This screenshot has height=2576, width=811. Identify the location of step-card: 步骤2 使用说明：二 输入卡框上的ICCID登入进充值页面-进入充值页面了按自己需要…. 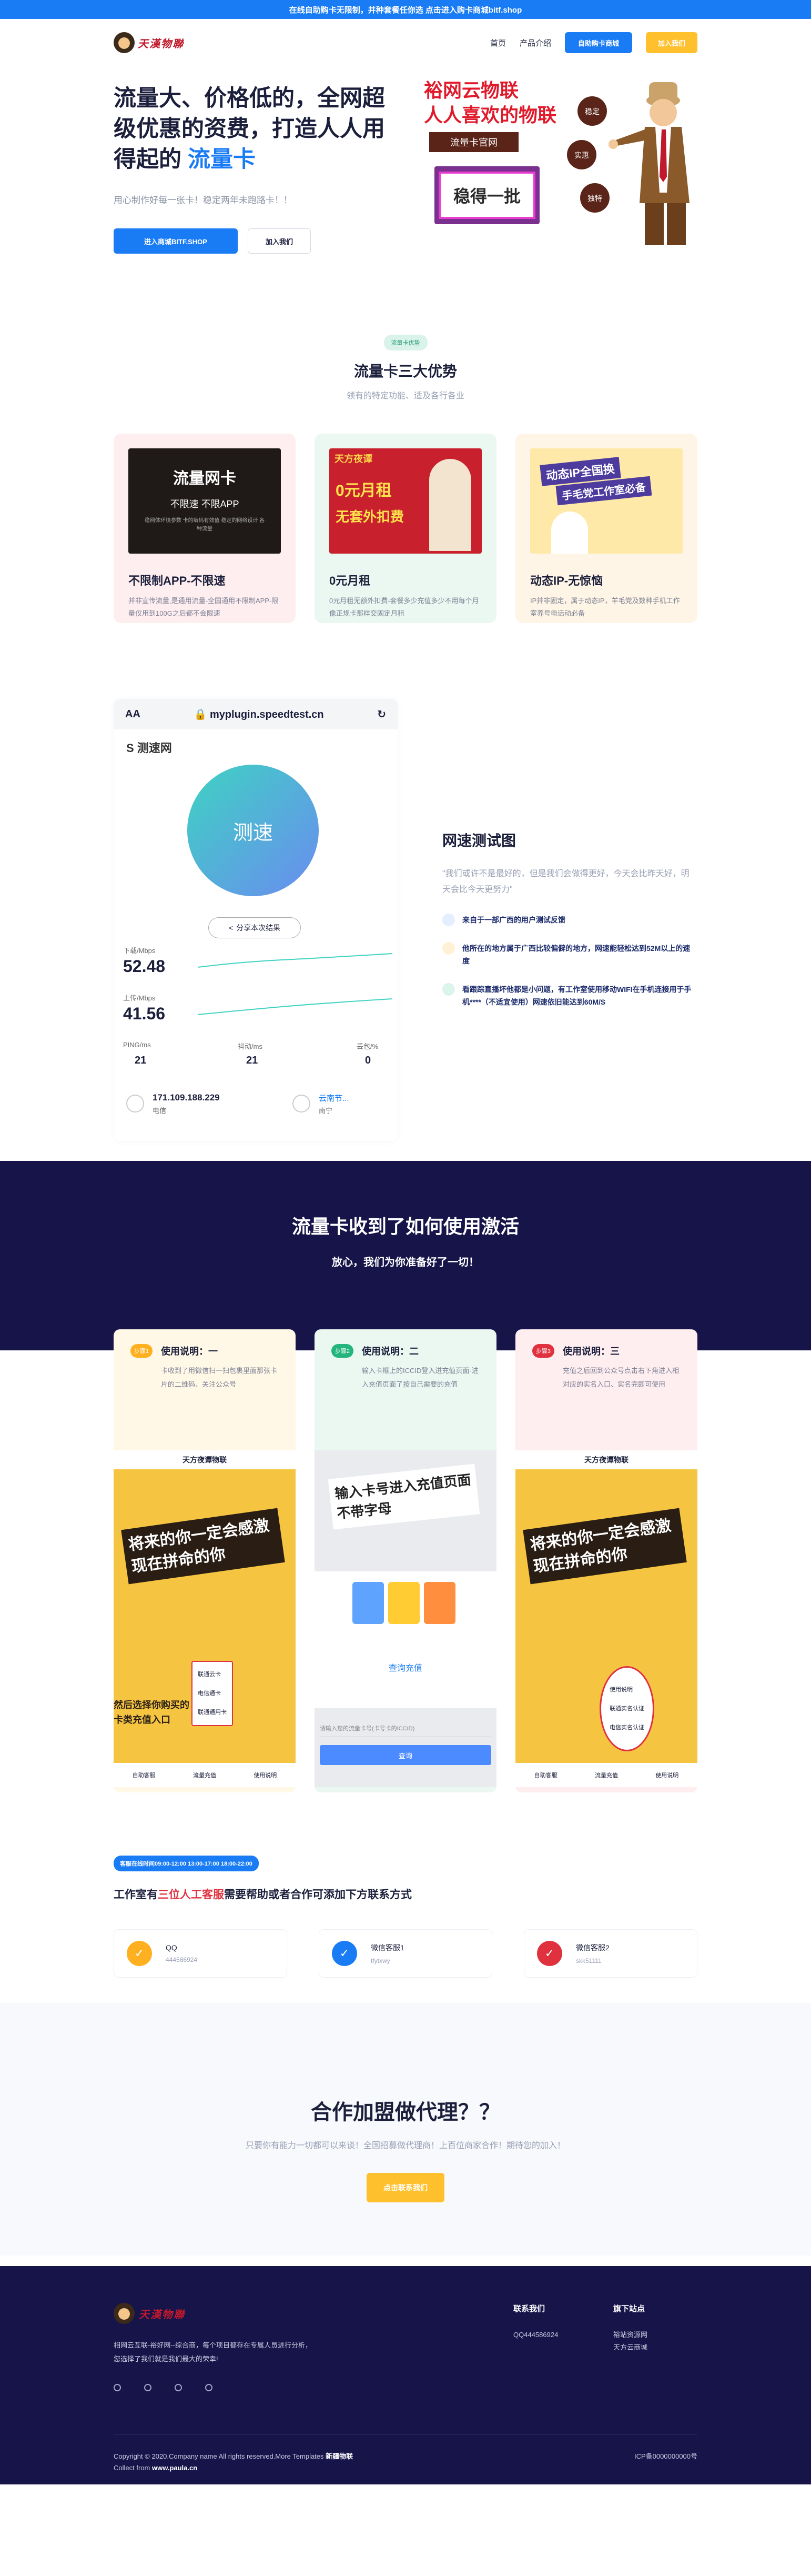
(405, 1560).